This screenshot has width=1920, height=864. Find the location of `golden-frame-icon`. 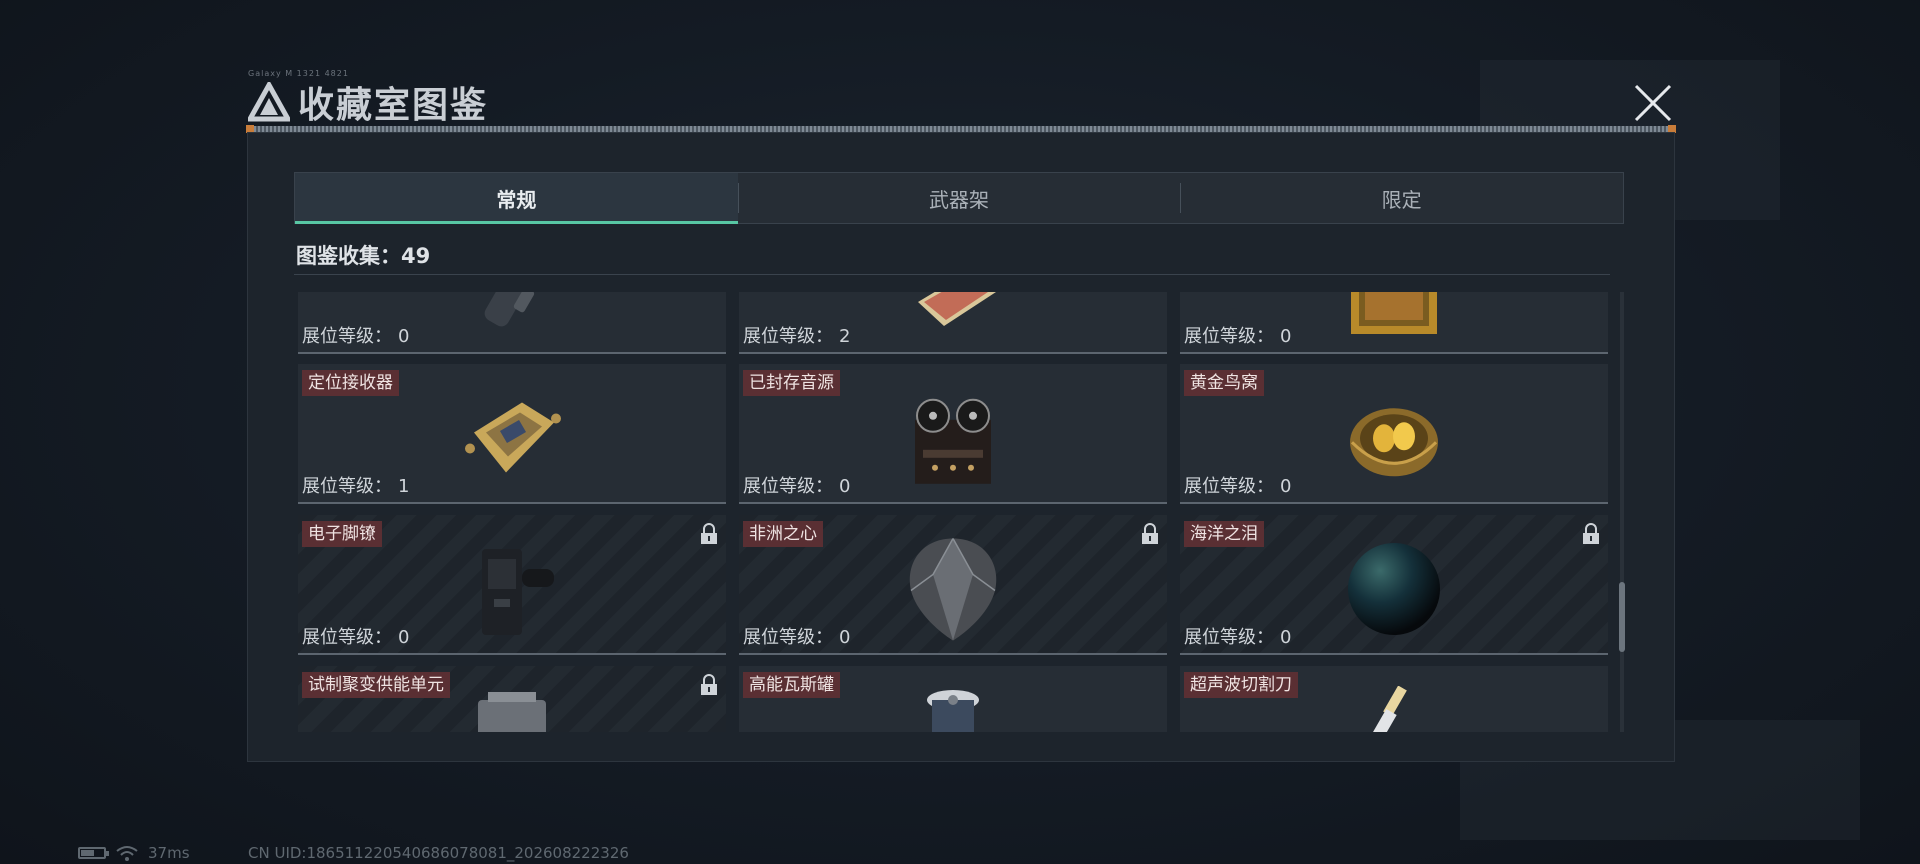

golden-frame-icon is located at coordinates (1394, 313).